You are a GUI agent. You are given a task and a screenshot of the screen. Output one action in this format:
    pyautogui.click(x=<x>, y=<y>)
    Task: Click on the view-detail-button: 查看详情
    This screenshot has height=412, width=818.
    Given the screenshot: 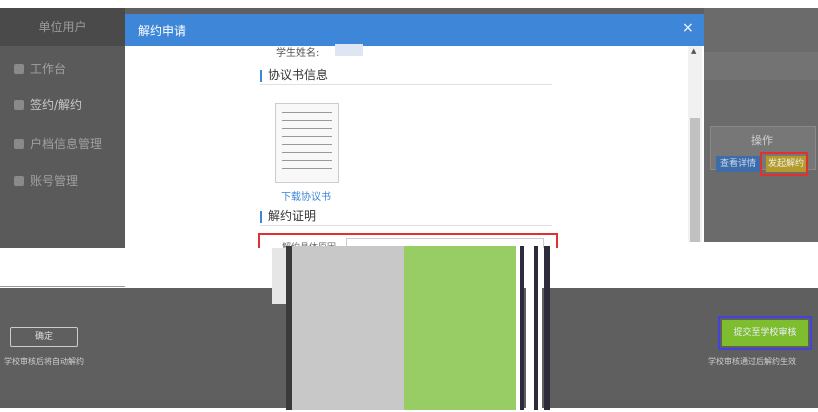 What is the action you would take?
    pyautogui.click(x=738, y=164)
    